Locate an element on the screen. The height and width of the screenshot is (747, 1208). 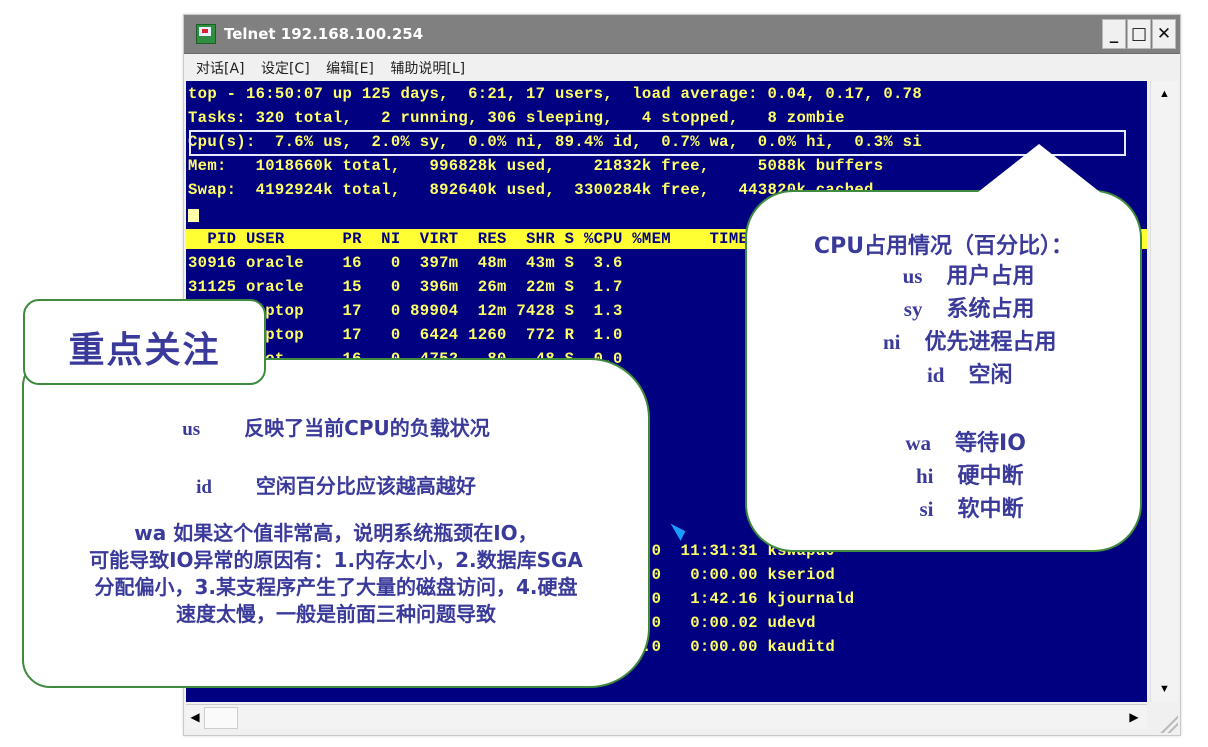
cpu-field-key: hi is located at coordinates (924, 476).